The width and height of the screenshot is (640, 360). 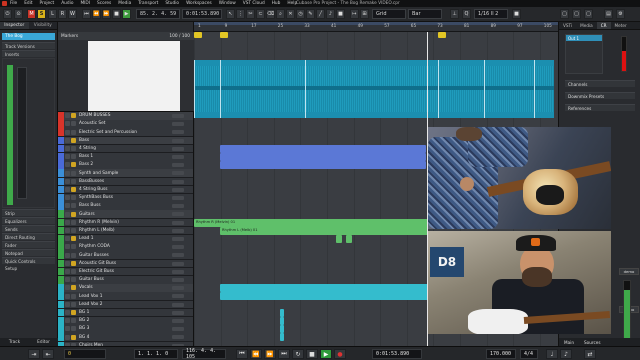 What do you see at coordinates (172, 3) in the screenshot?
I see `menu-studio: Studio` at bounding box center [172, 3].